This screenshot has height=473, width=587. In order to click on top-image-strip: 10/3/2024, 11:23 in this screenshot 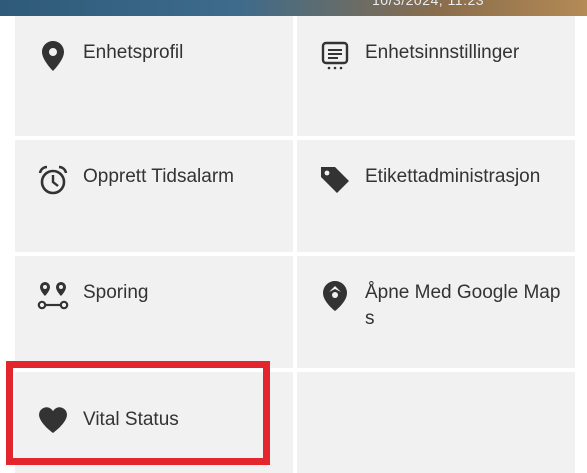, I will do `click(293, 8)`.